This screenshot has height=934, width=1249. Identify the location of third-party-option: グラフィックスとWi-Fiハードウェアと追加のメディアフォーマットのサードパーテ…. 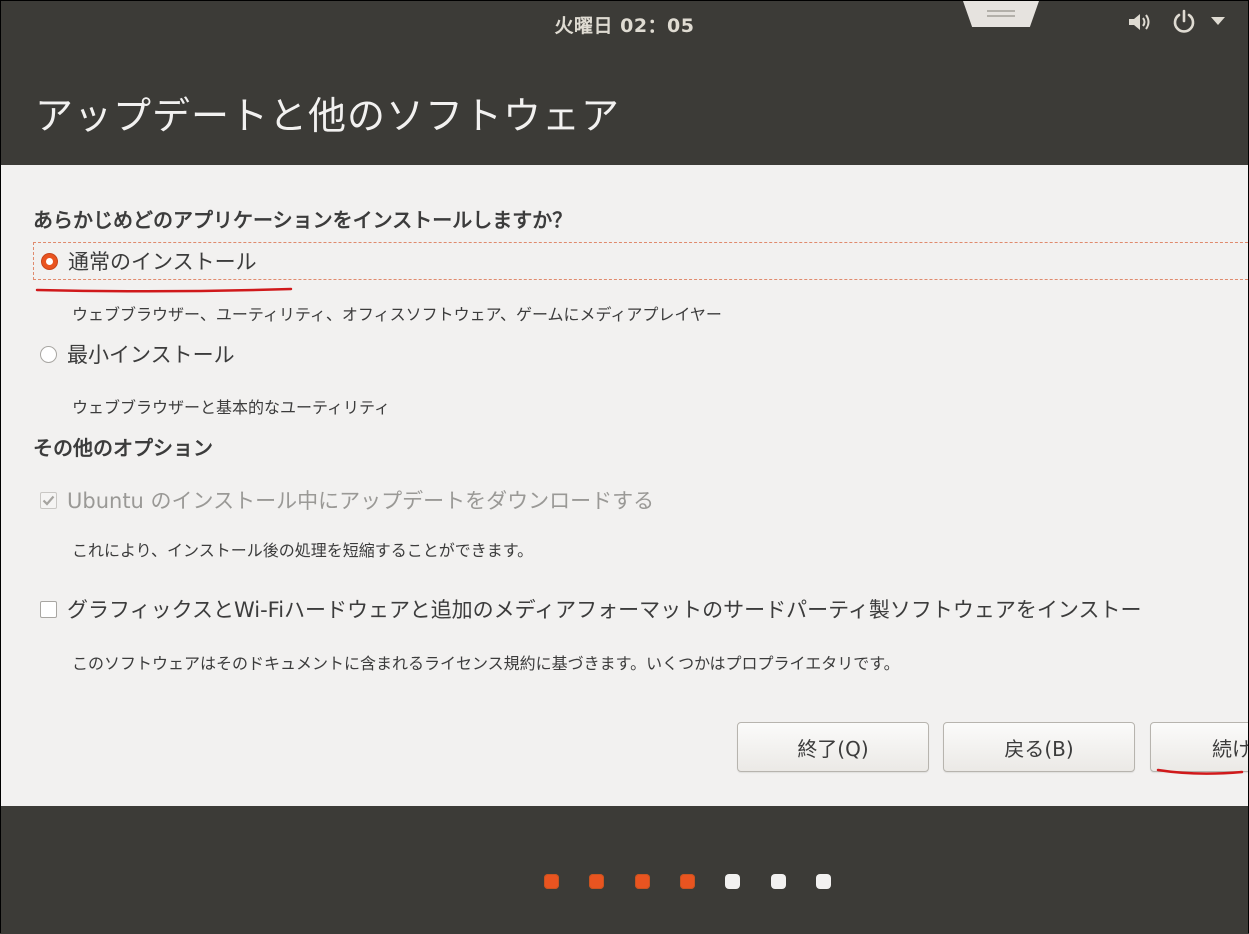
(587, 609).